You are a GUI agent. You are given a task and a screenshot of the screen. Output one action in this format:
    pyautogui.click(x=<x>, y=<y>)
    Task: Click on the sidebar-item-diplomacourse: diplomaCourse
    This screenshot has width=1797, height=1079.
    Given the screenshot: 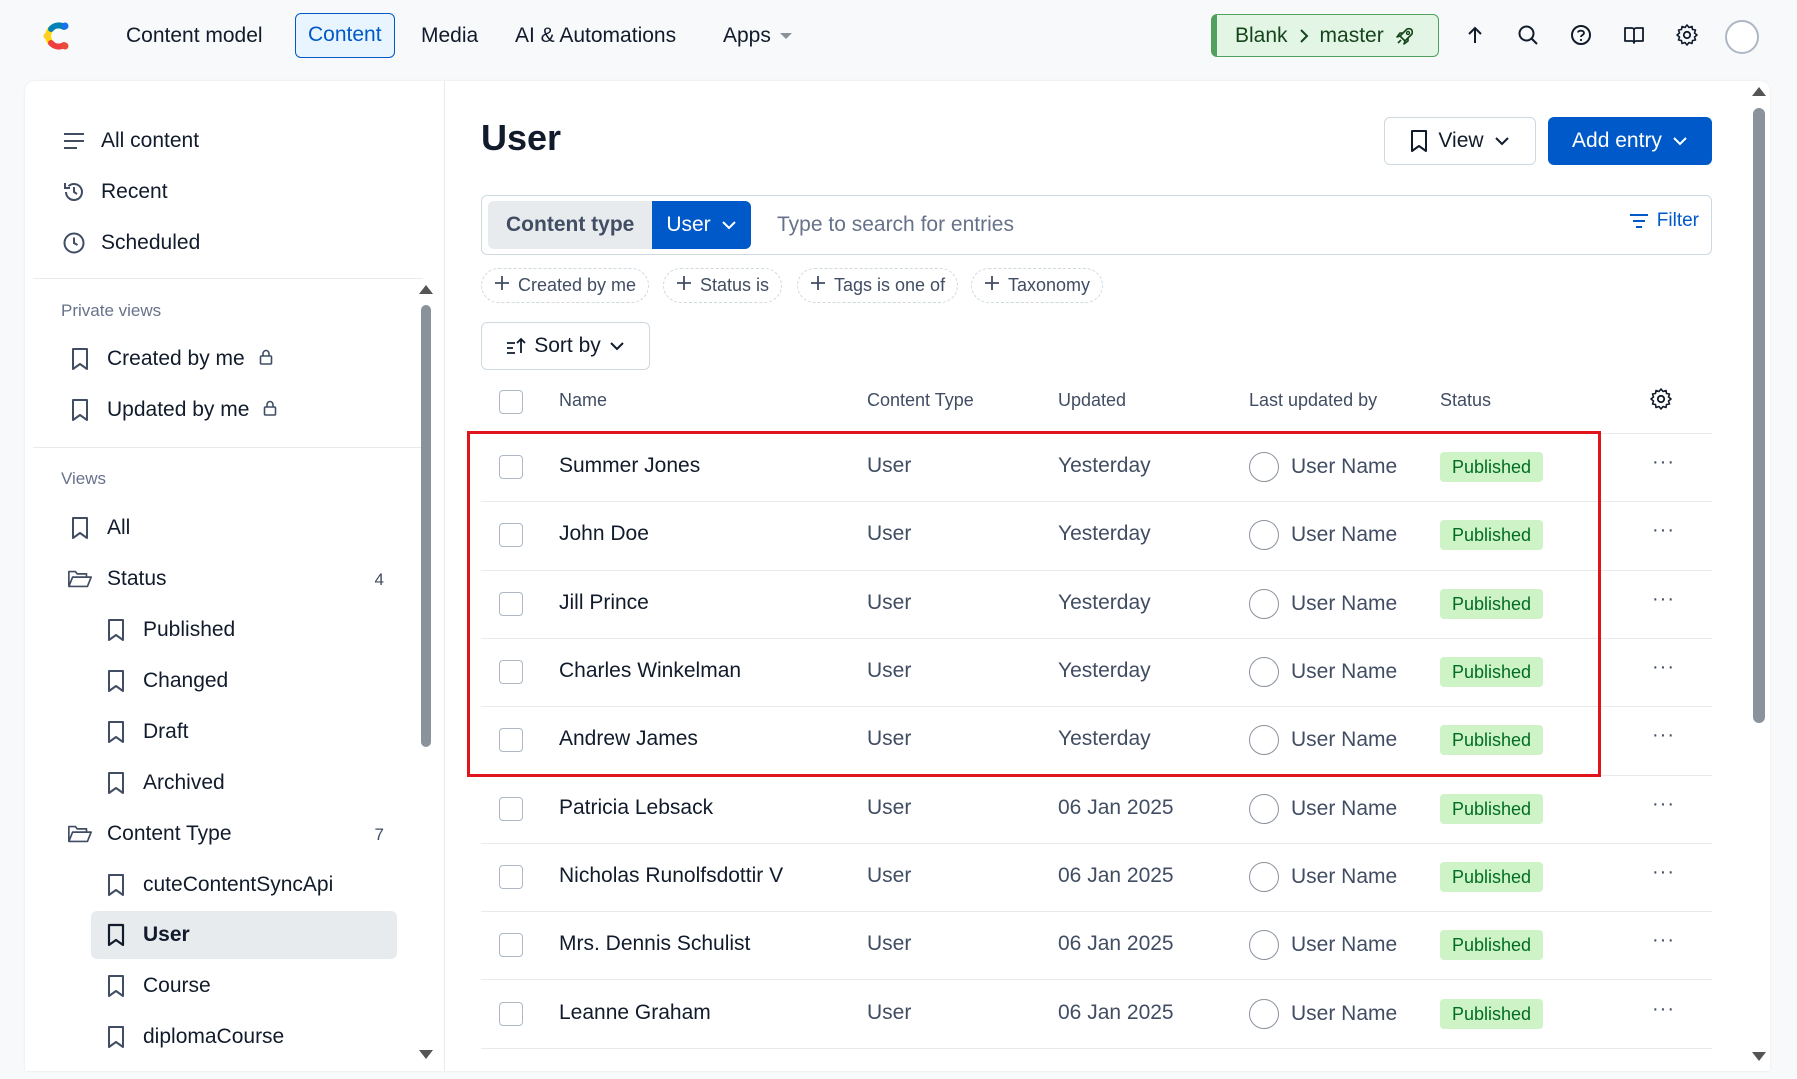 What is the action you would take?
    pyautogui.click(x=193, y=1037)
    